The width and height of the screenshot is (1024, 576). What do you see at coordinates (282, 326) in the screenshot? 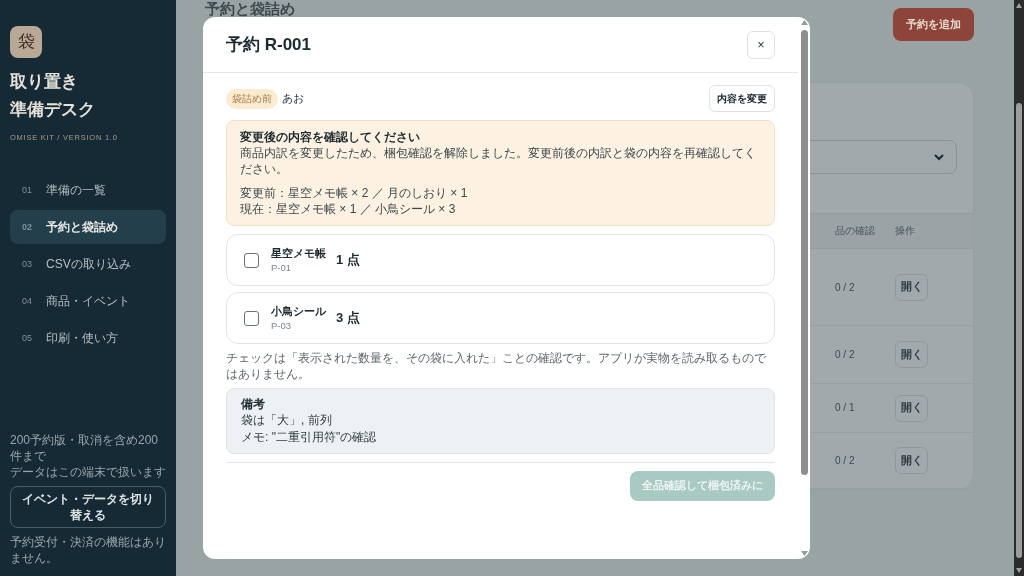
I see `item-code: P-03` at bounding box center [282, 326].